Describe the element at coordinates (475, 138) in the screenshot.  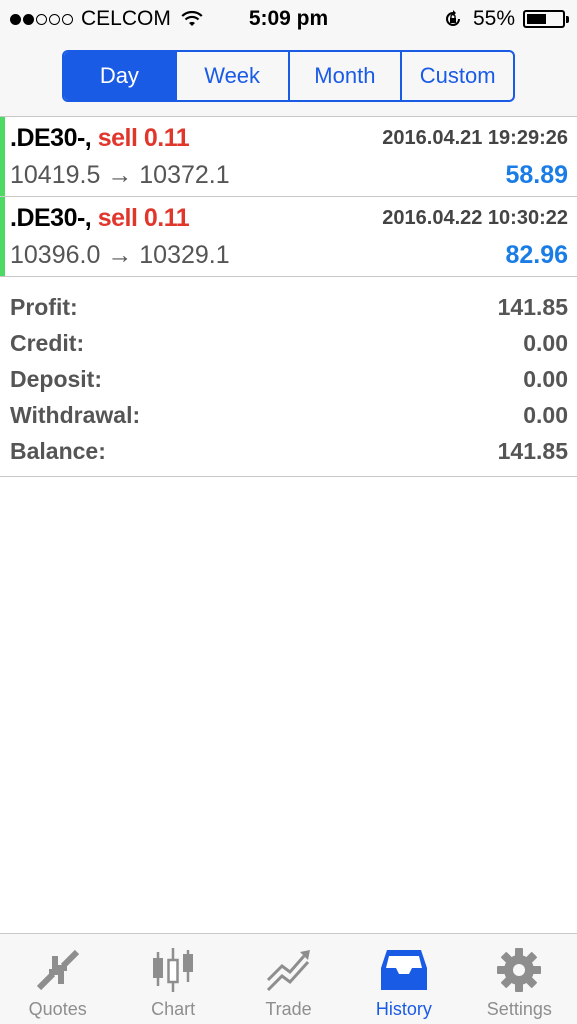
I see `deal-time: 2016.04.21 19:29:26` at that location.